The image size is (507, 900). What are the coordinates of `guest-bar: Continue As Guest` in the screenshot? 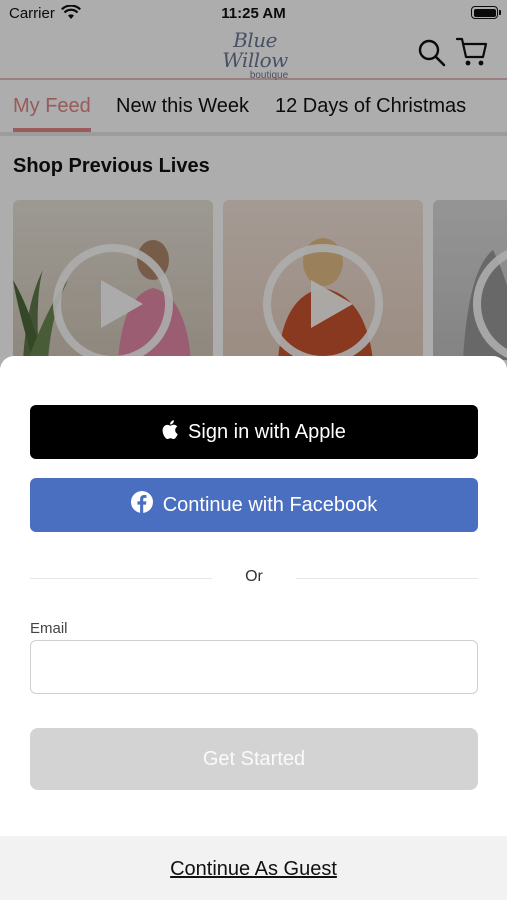 It's located at (253, 868).